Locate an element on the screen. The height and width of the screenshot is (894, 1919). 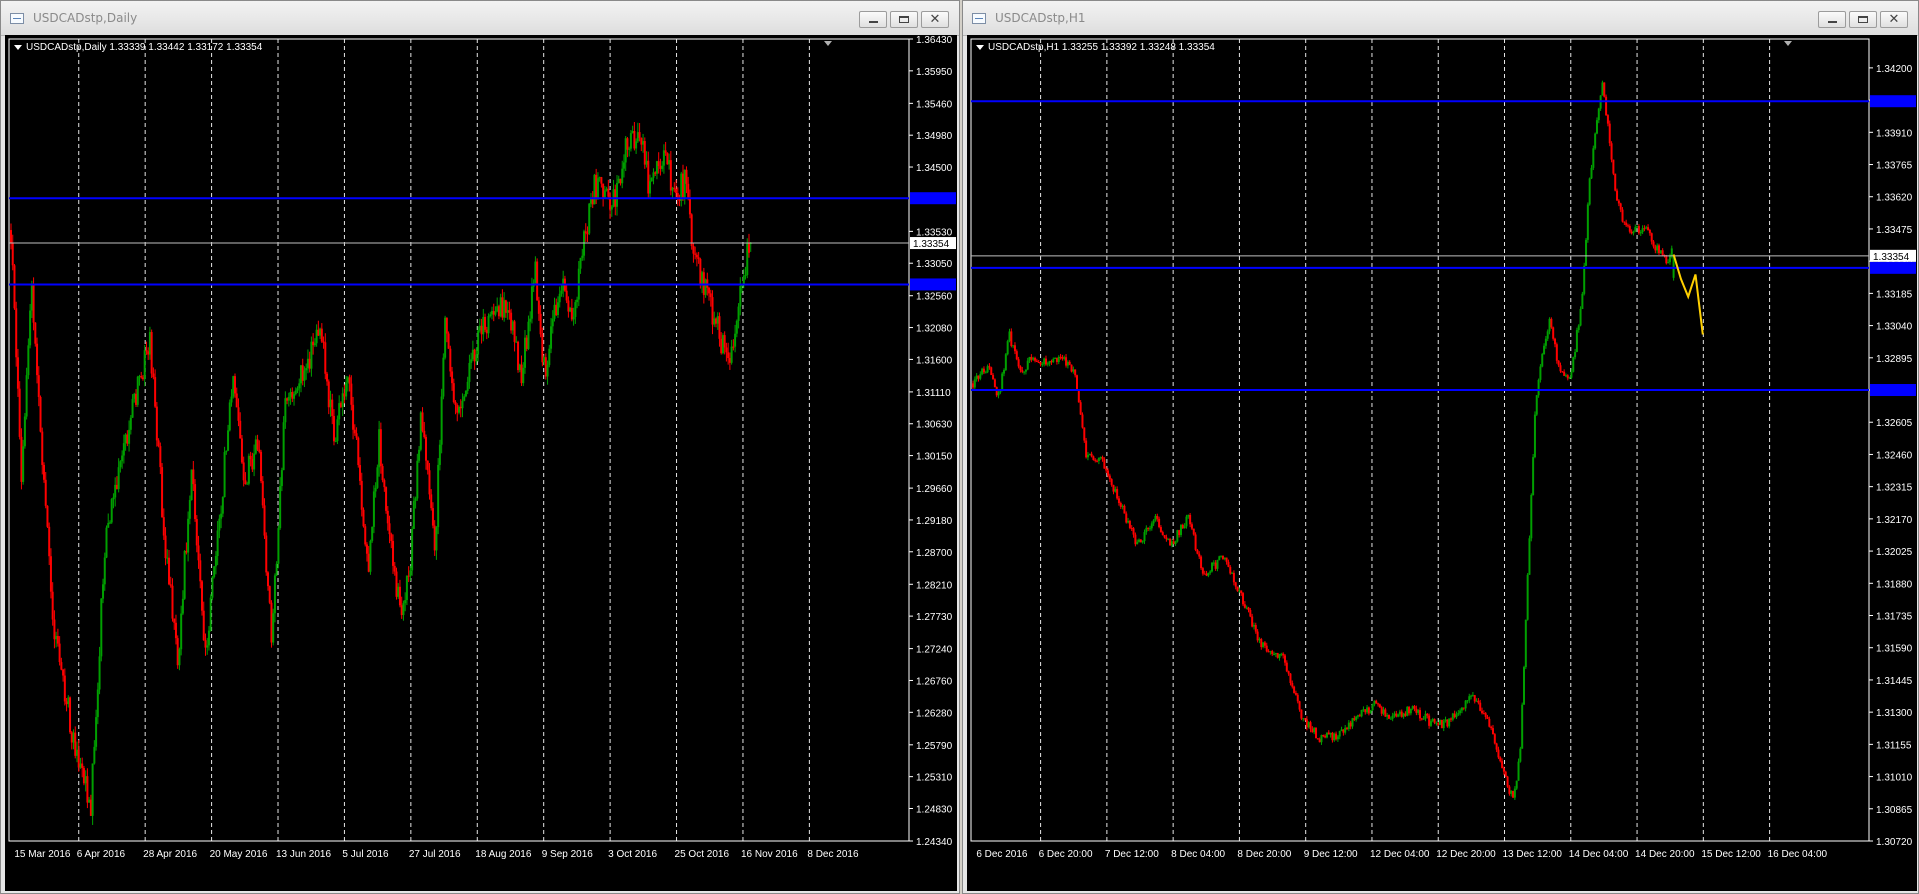
x-tick-label: 8 Dec 2016 is located at coordinates (833, 854).